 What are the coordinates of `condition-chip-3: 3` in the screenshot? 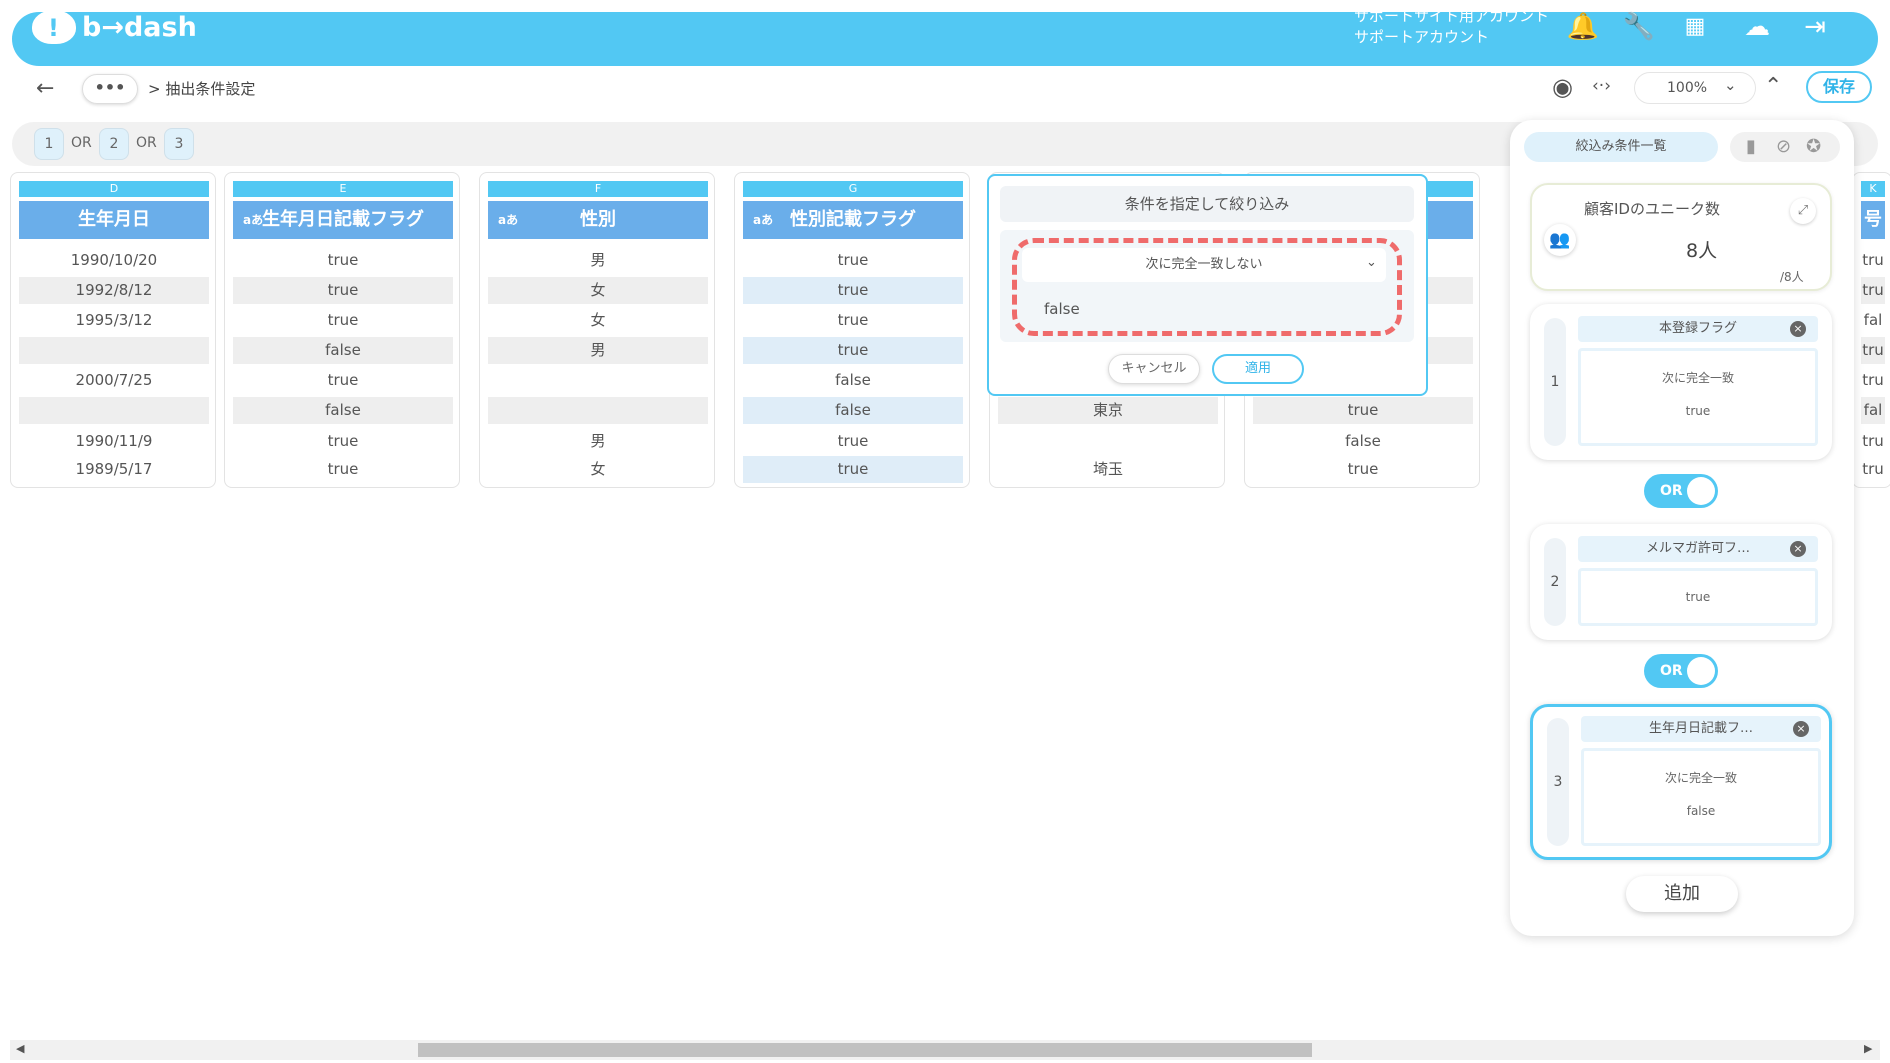 It's located at (179, 144).